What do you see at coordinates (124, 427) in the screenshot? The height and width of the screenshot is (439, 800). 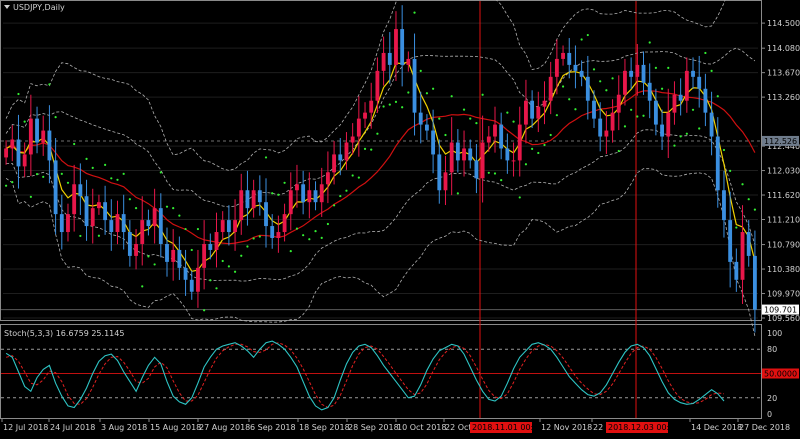 I see `time-tick-label: 3 Aug 2018` at bounding box center [124, 427].